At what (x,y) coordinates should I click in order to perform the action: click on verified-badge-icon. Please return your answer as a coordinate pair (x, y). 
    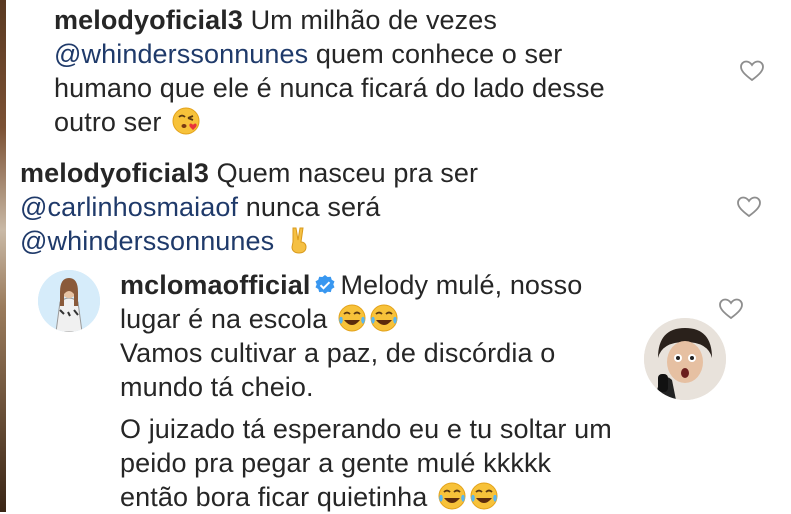
    Looking at the image, I should click on (325, 284).